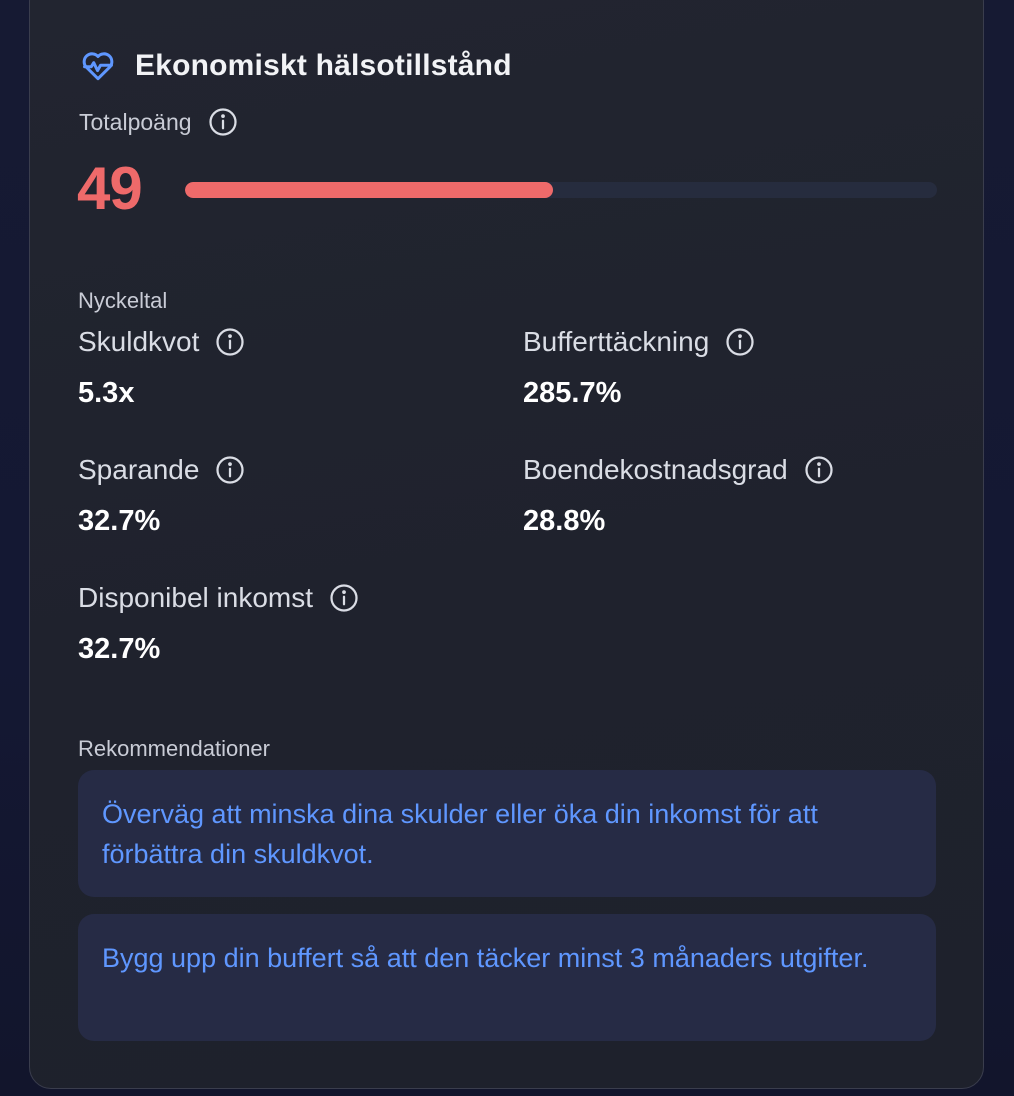  What do you see at coordinates (110, 188) in the screenshot?
I see `total-score-value: 49` at bounding box center [110, 188].